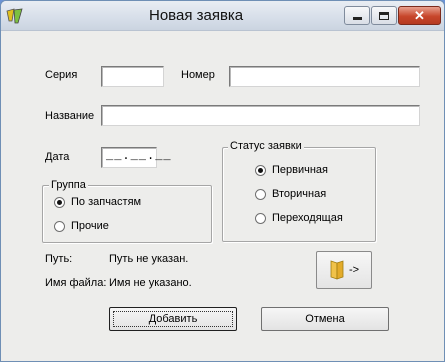  I want to click on maximize-button, so click(384, 15).